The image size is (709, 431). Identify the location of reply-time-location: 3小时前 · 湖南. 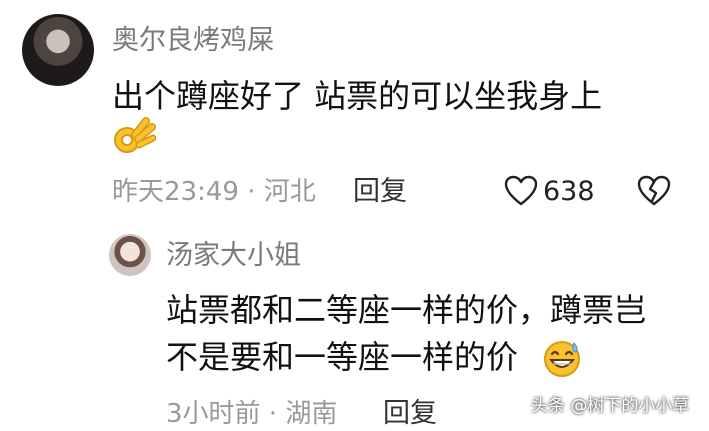
(252, 414).